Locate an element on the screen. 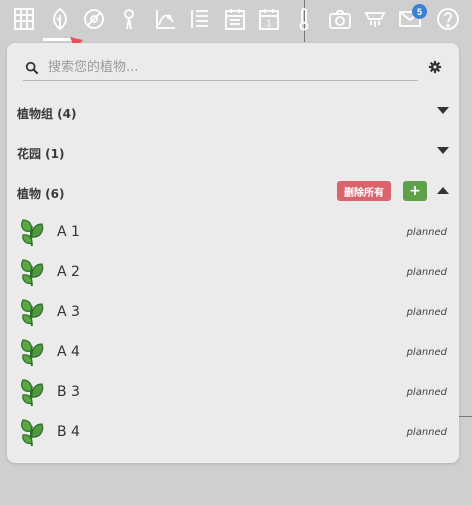 This screenshot has width=472, height=505. plant-name: B 3 is located at coordinates (68, 392).